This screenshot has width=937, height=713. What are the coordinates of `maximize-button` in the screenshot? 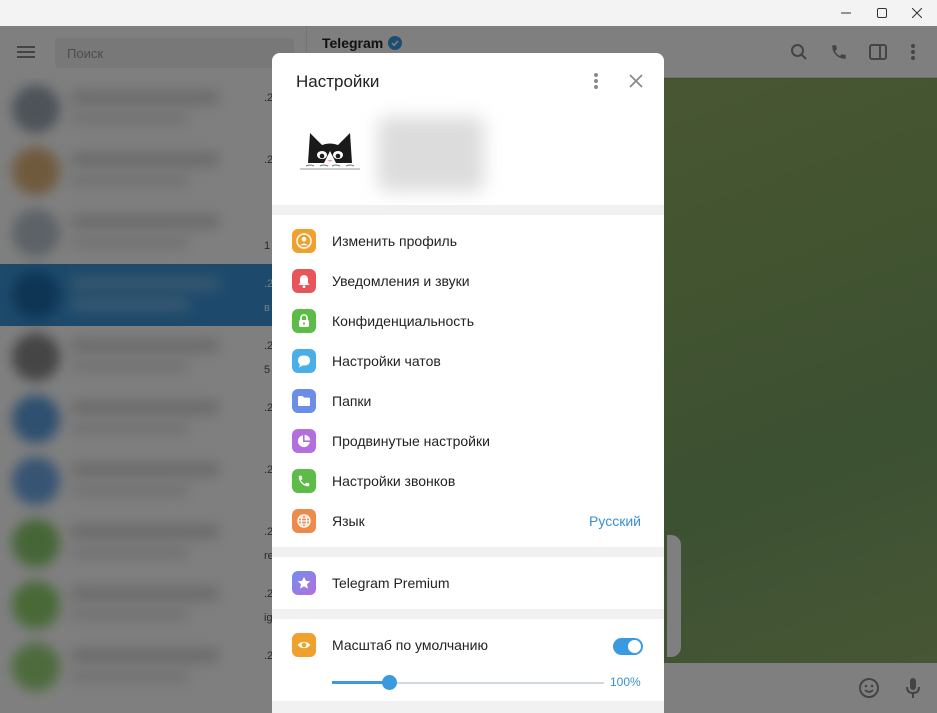 It's located at (882, 13).